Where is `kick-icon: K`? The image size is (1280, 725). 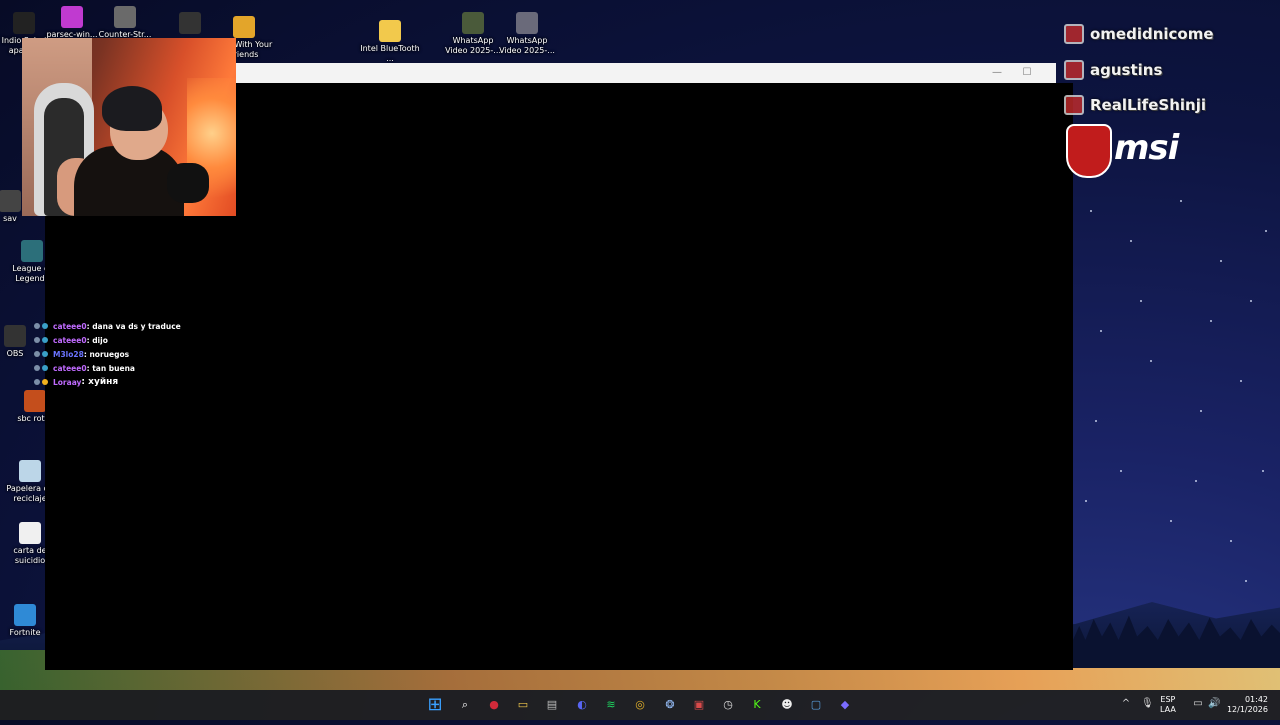
kick-icon: K is located at coordinates (757, 705).